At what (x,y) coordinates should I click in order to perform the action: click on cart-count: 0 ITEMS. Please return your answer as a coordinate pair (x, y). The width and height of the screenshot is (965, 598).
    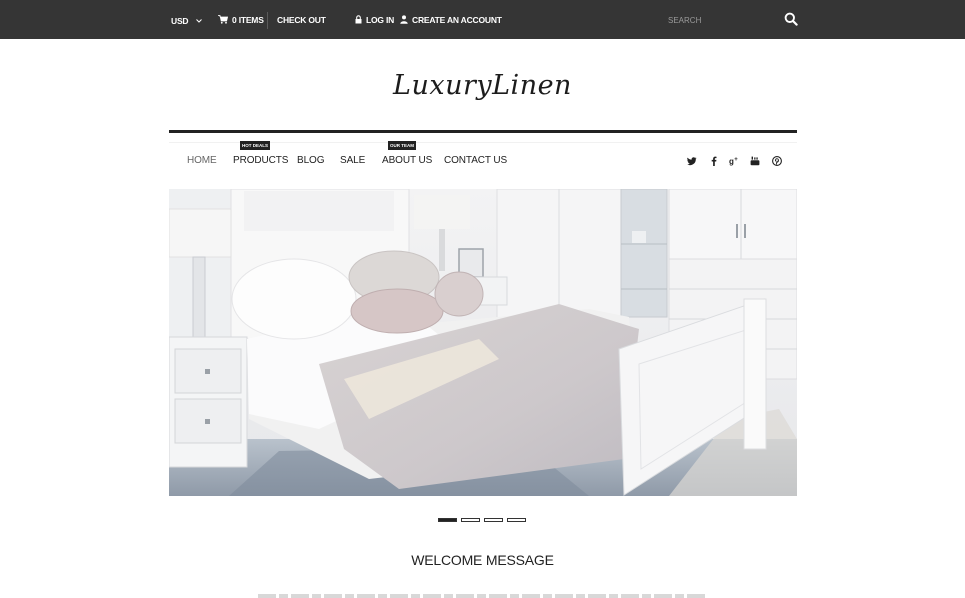
    Looking at the image, I should click on (248, 20).